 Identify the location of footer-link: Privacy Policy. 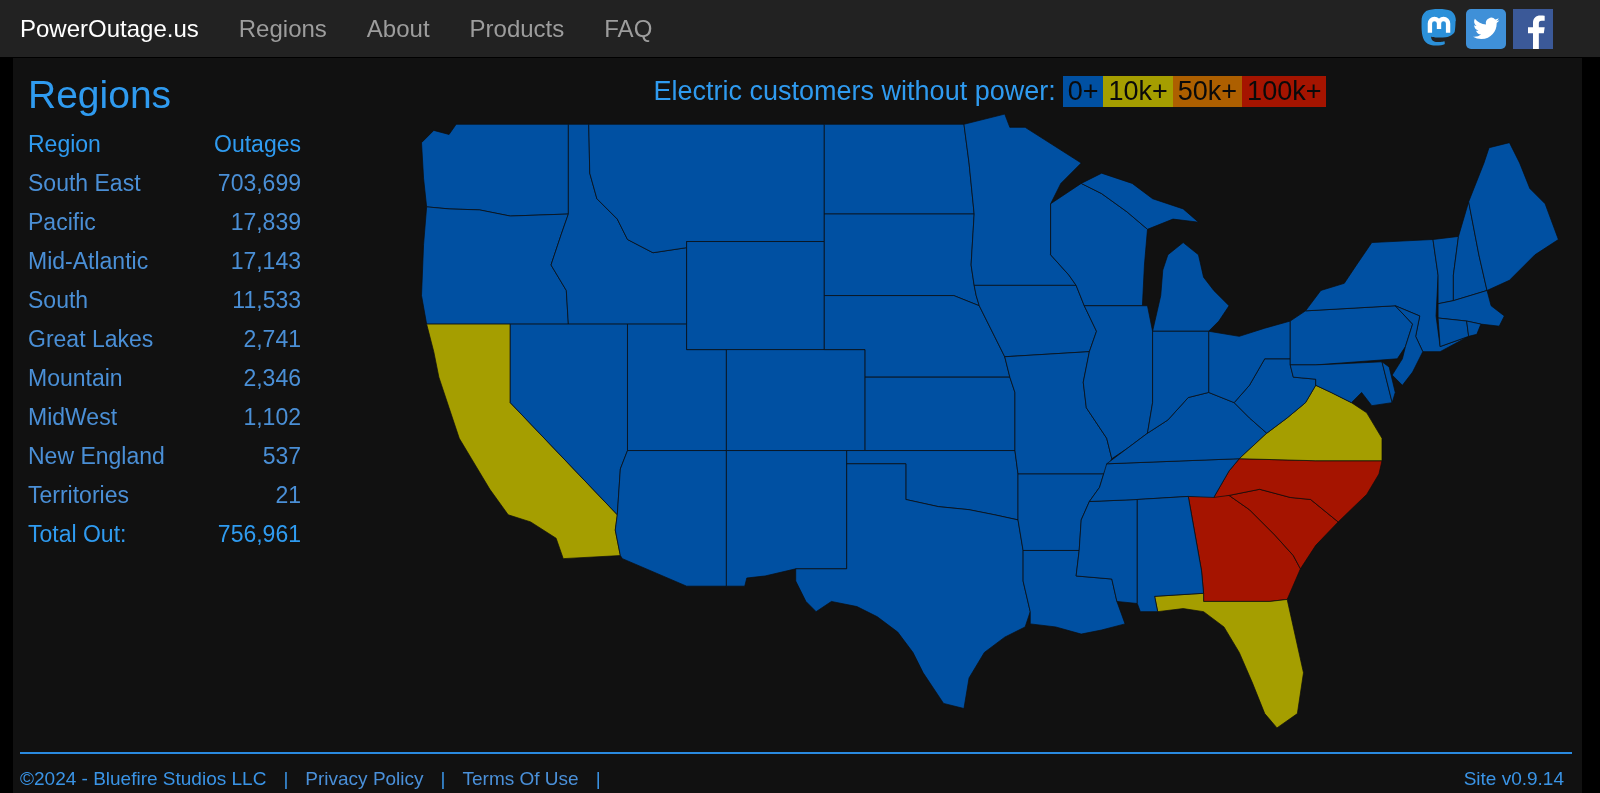
(364, 779).